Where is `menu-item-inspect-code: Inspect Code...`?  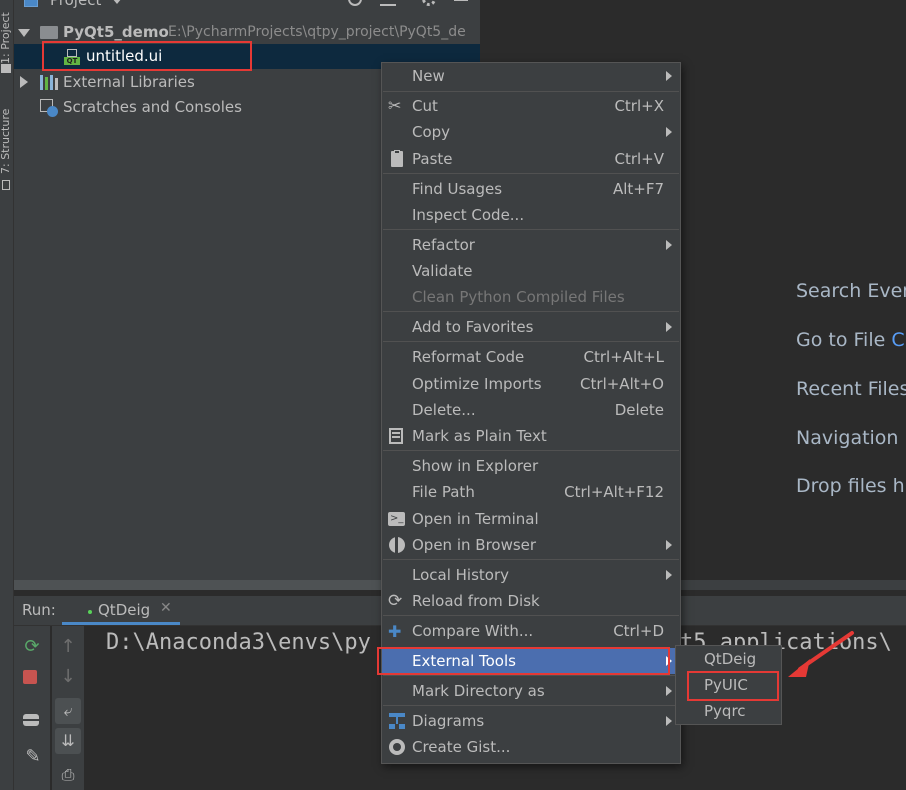 menu-item-inspect-code: Inspect Code... is located at coordinates (531, 215).